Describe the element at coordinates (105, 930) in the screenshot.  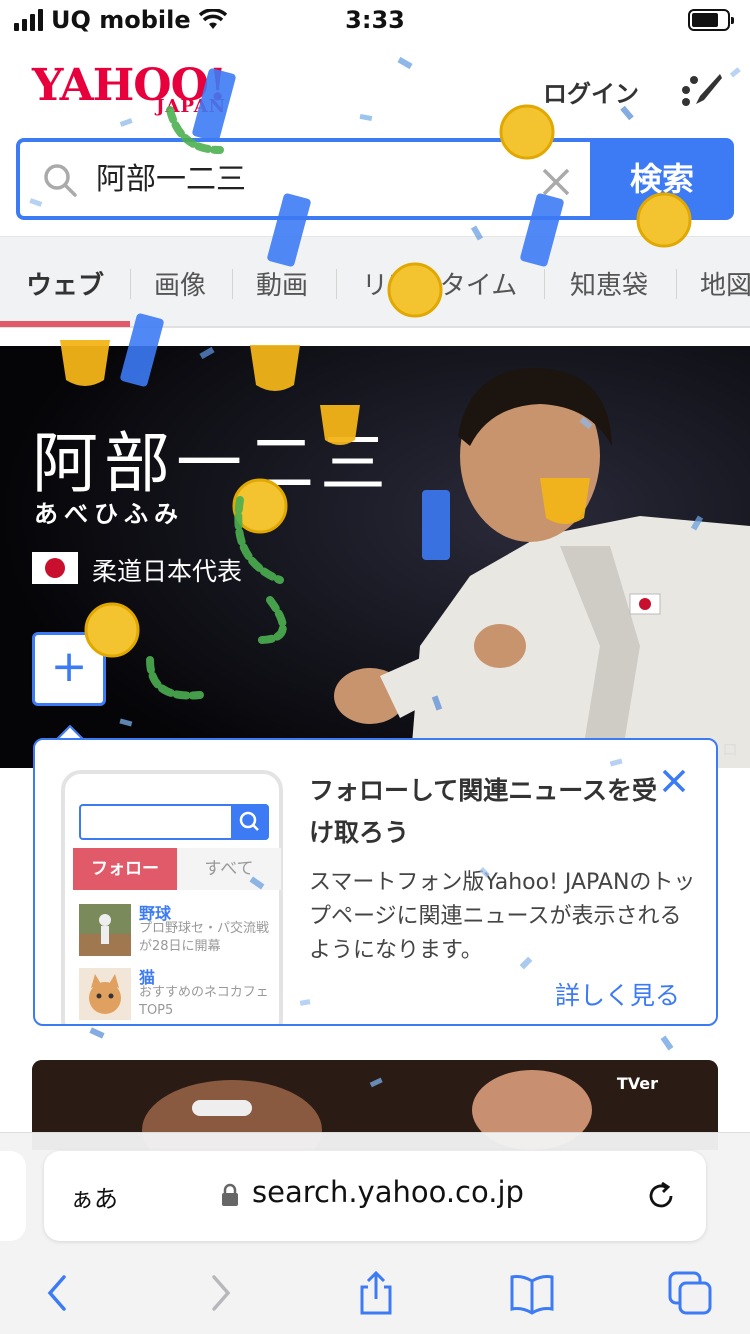
I see `baseball-thumbnail` at that location.